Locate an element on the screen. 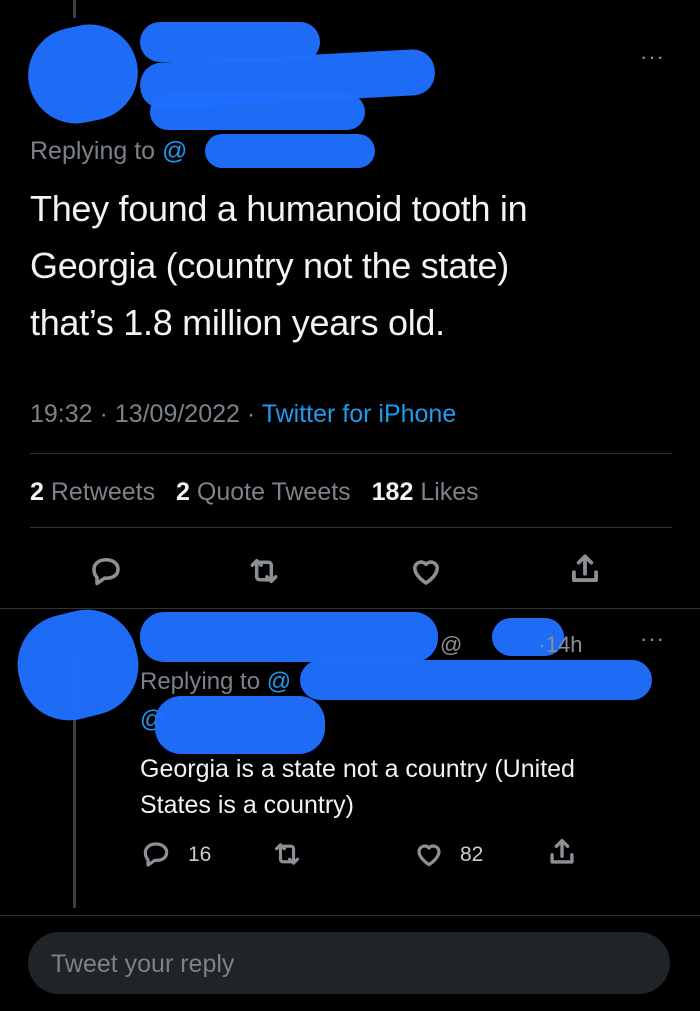 The height and width of the screenshot is (1011, 700). tweet-text-line: that’s 1.8 million years old. is located at coordinates (237, 322).